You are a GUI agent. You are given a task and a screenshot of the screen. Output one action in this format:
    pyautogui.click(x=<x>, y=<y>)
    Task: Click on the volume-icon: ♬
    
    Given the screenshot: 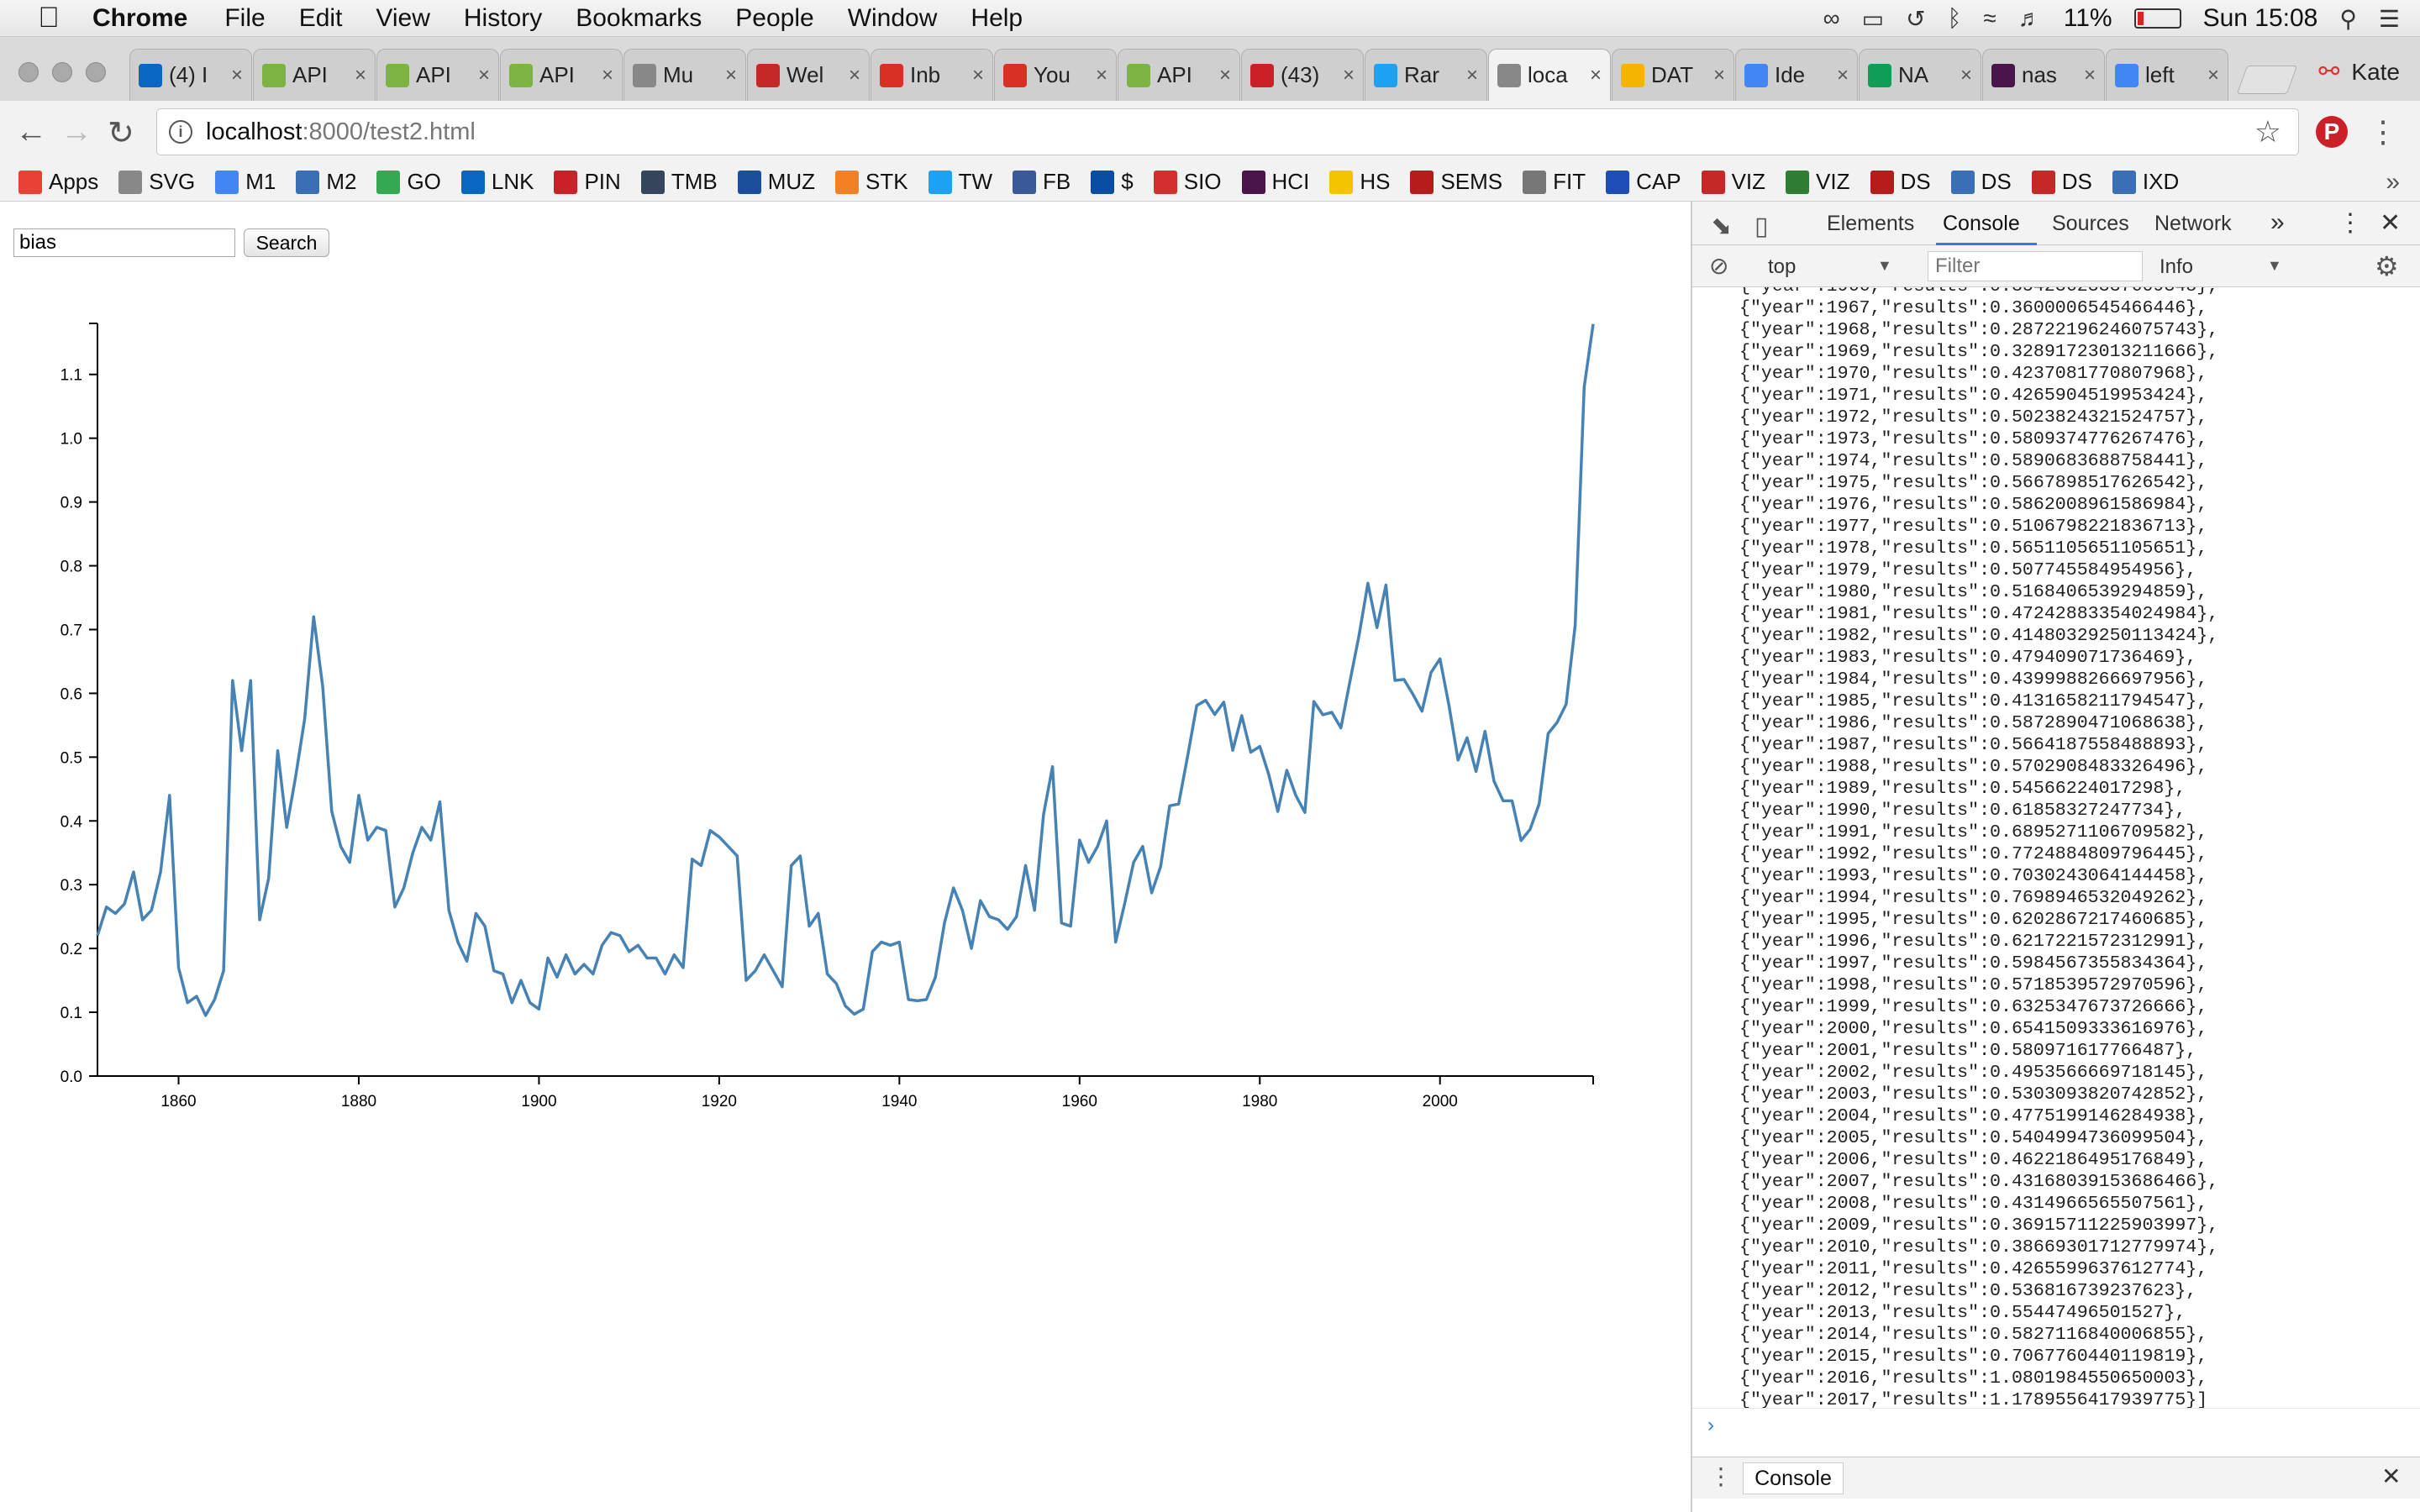 What is the action you would take?
    pyautogui.click(x=2030, y=18)
    